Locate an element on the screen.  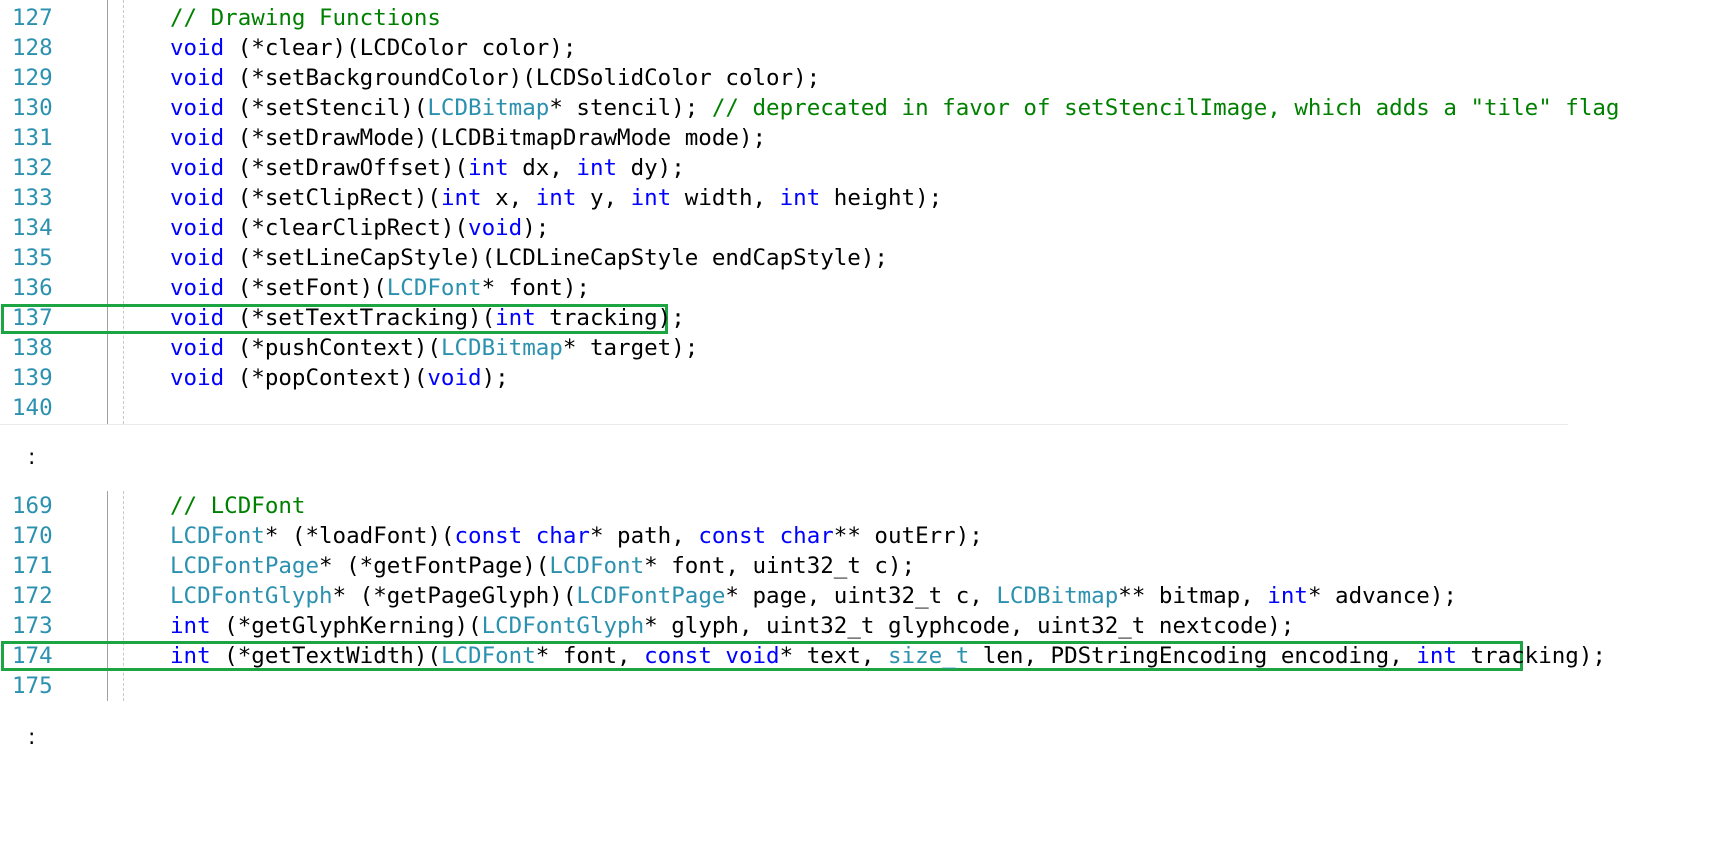
code-token: len, PDStringEncoding encoding, is located at coordinates (1193, 656).